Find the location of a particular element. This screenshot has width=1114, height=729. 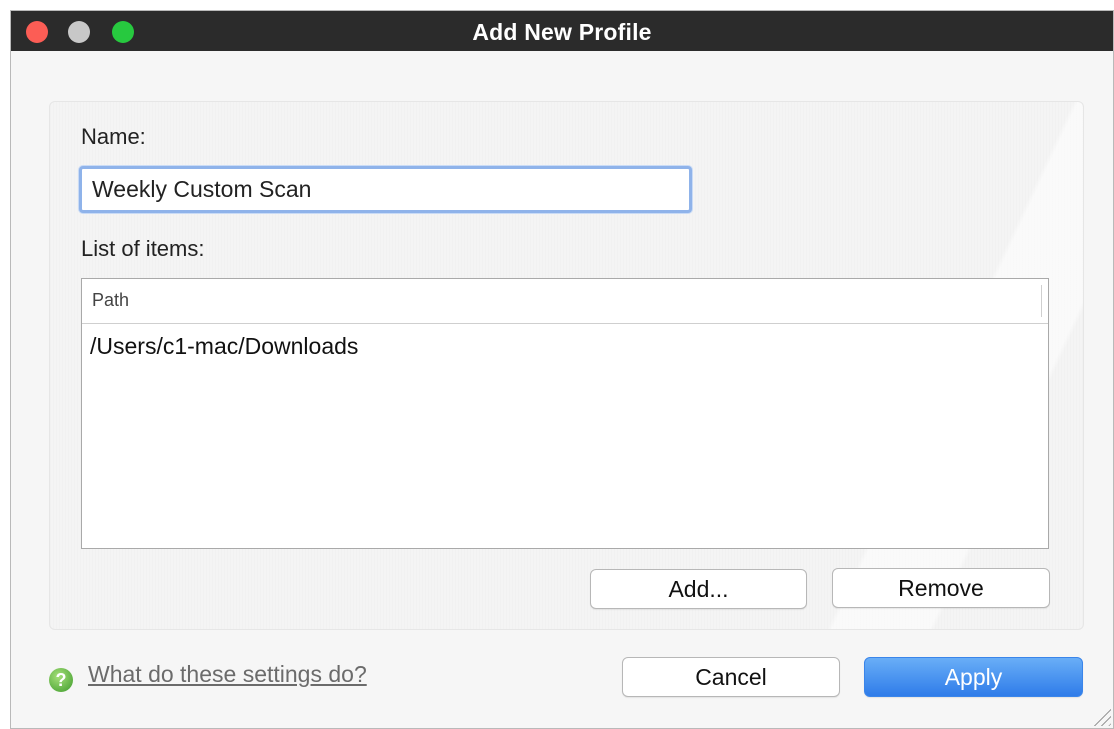

window-title: Add New Profile is located at coordinates (562, 32).